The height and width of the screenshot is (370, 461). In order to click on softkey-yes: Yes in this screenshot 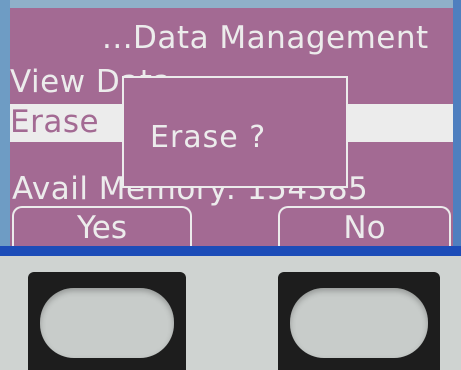, I will do `click(102, 226)`.